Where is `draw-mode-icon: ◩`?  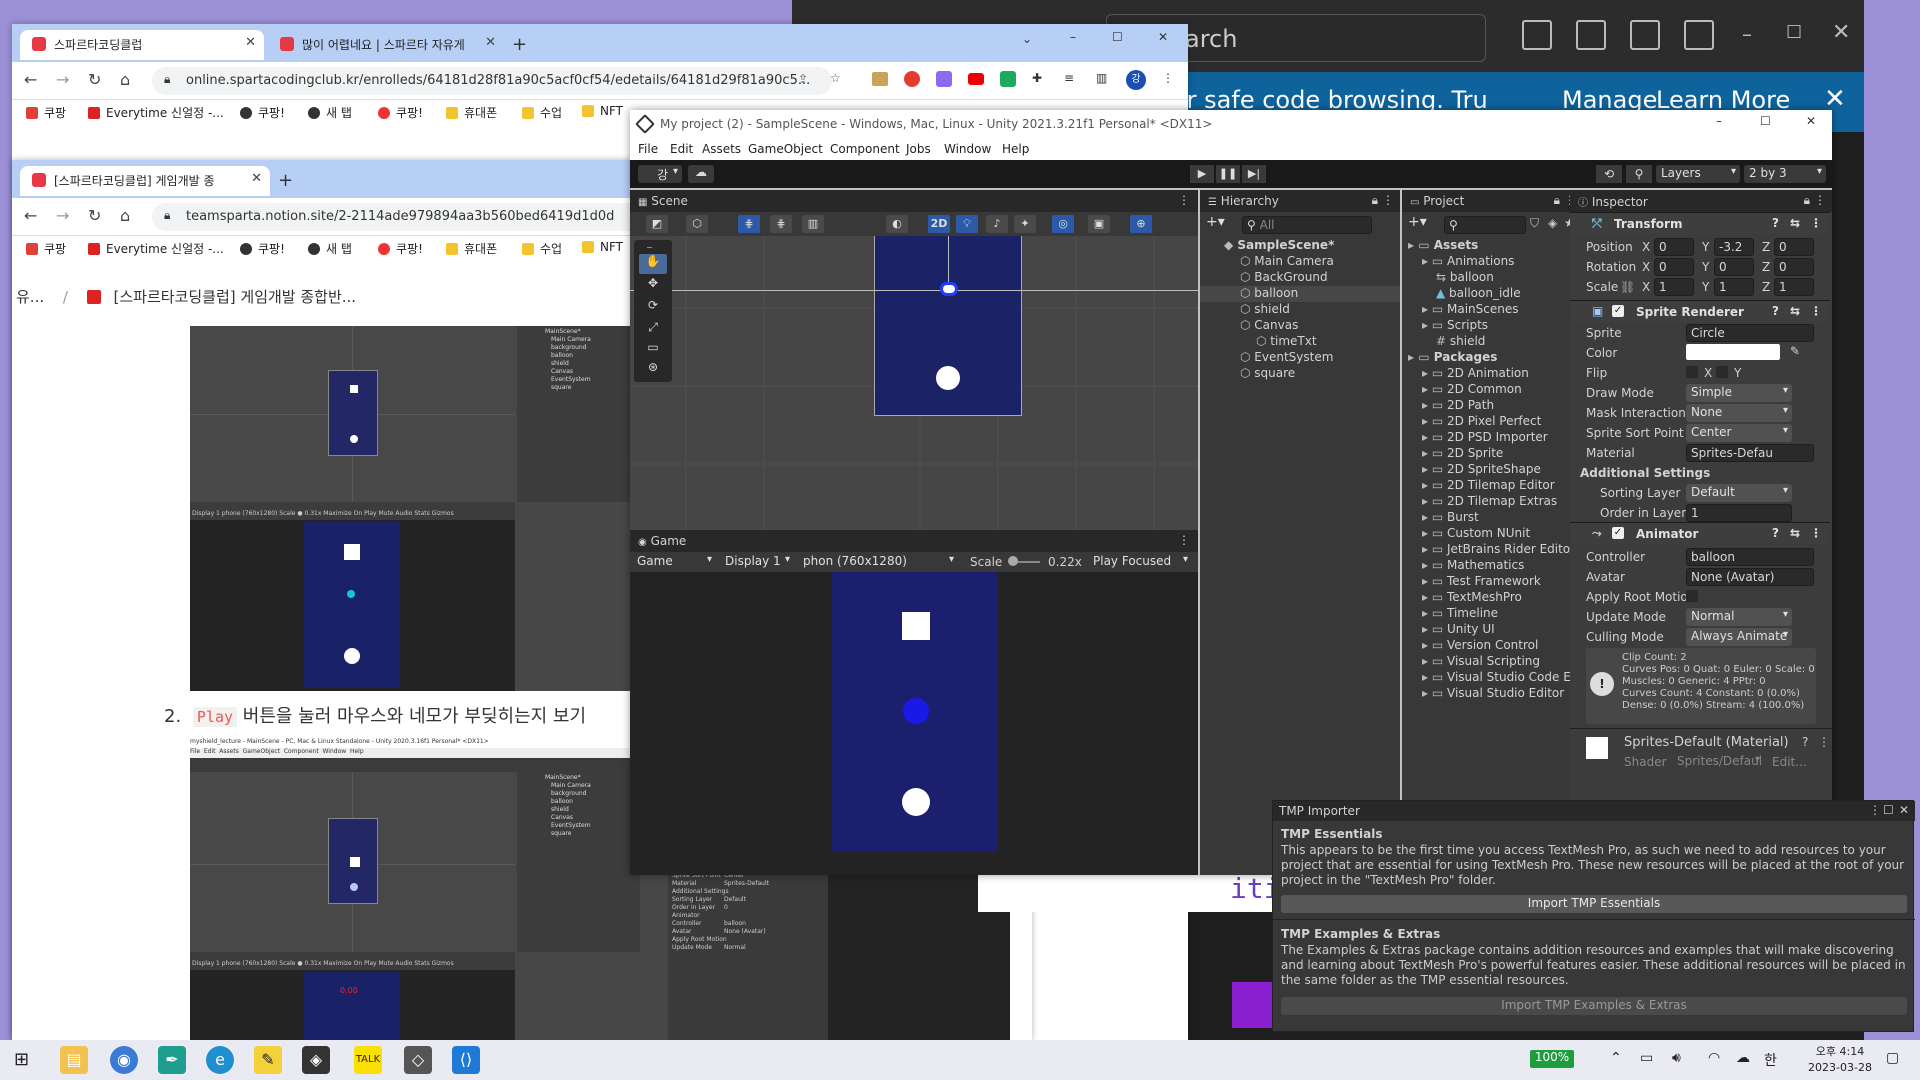
draw-mode-icon: ◩ is located at coordinates (657, 224).